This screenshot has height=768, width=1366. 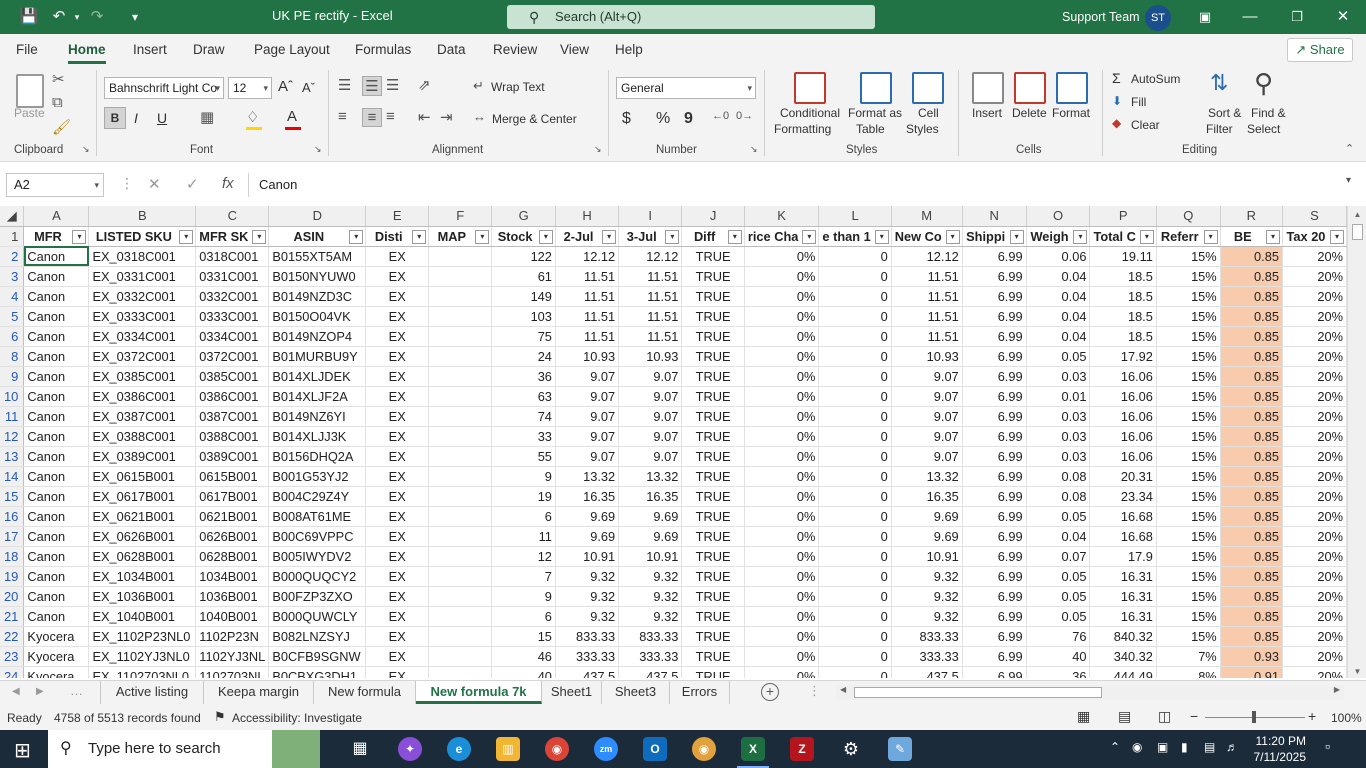 What do you see at coordinates (142, 416) in the screenshot?
I see `cell: EX_0387C001` at bounding box center [142, 416].